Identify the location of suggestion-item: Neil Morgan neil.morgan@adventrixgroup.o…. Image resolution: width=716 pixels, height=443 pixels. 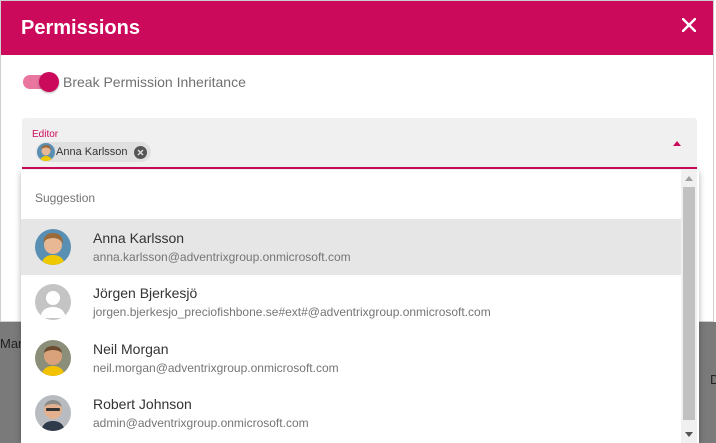
(351, 358).